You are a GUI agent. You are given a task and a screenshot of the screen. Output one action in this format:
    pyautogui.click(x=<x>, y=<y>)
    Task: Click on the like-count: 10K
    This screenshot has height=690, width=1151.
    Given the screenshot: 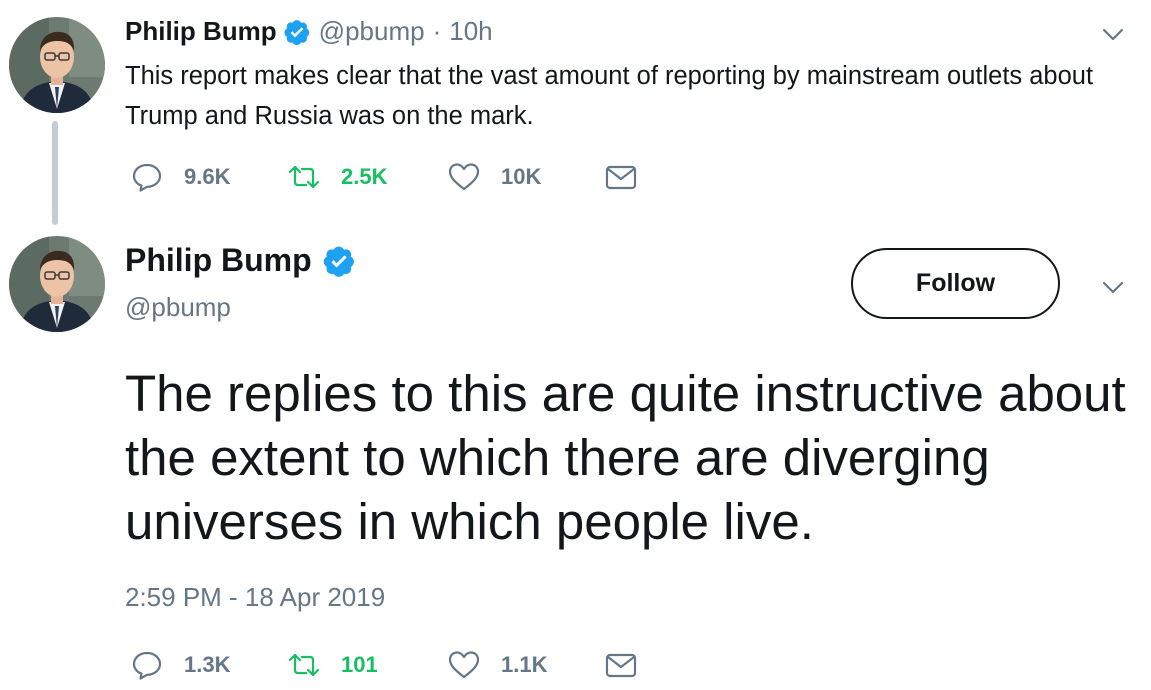 What is the action you would take?
    pyautogui.click(x=521, y=176)
    